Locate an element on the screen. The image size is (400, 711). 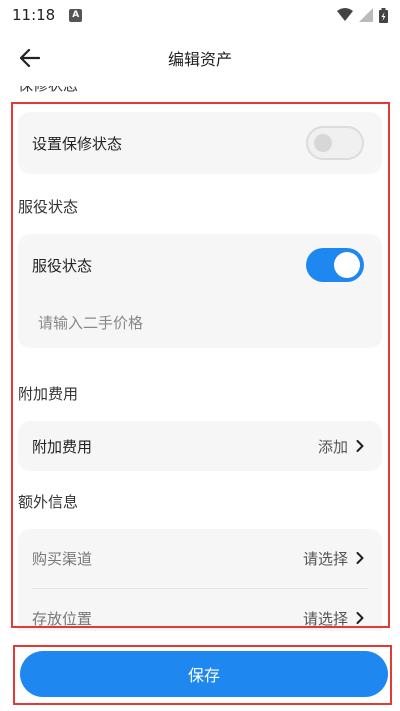
warranty-row: 设置保修状态 is located at coordinates (200, 143).